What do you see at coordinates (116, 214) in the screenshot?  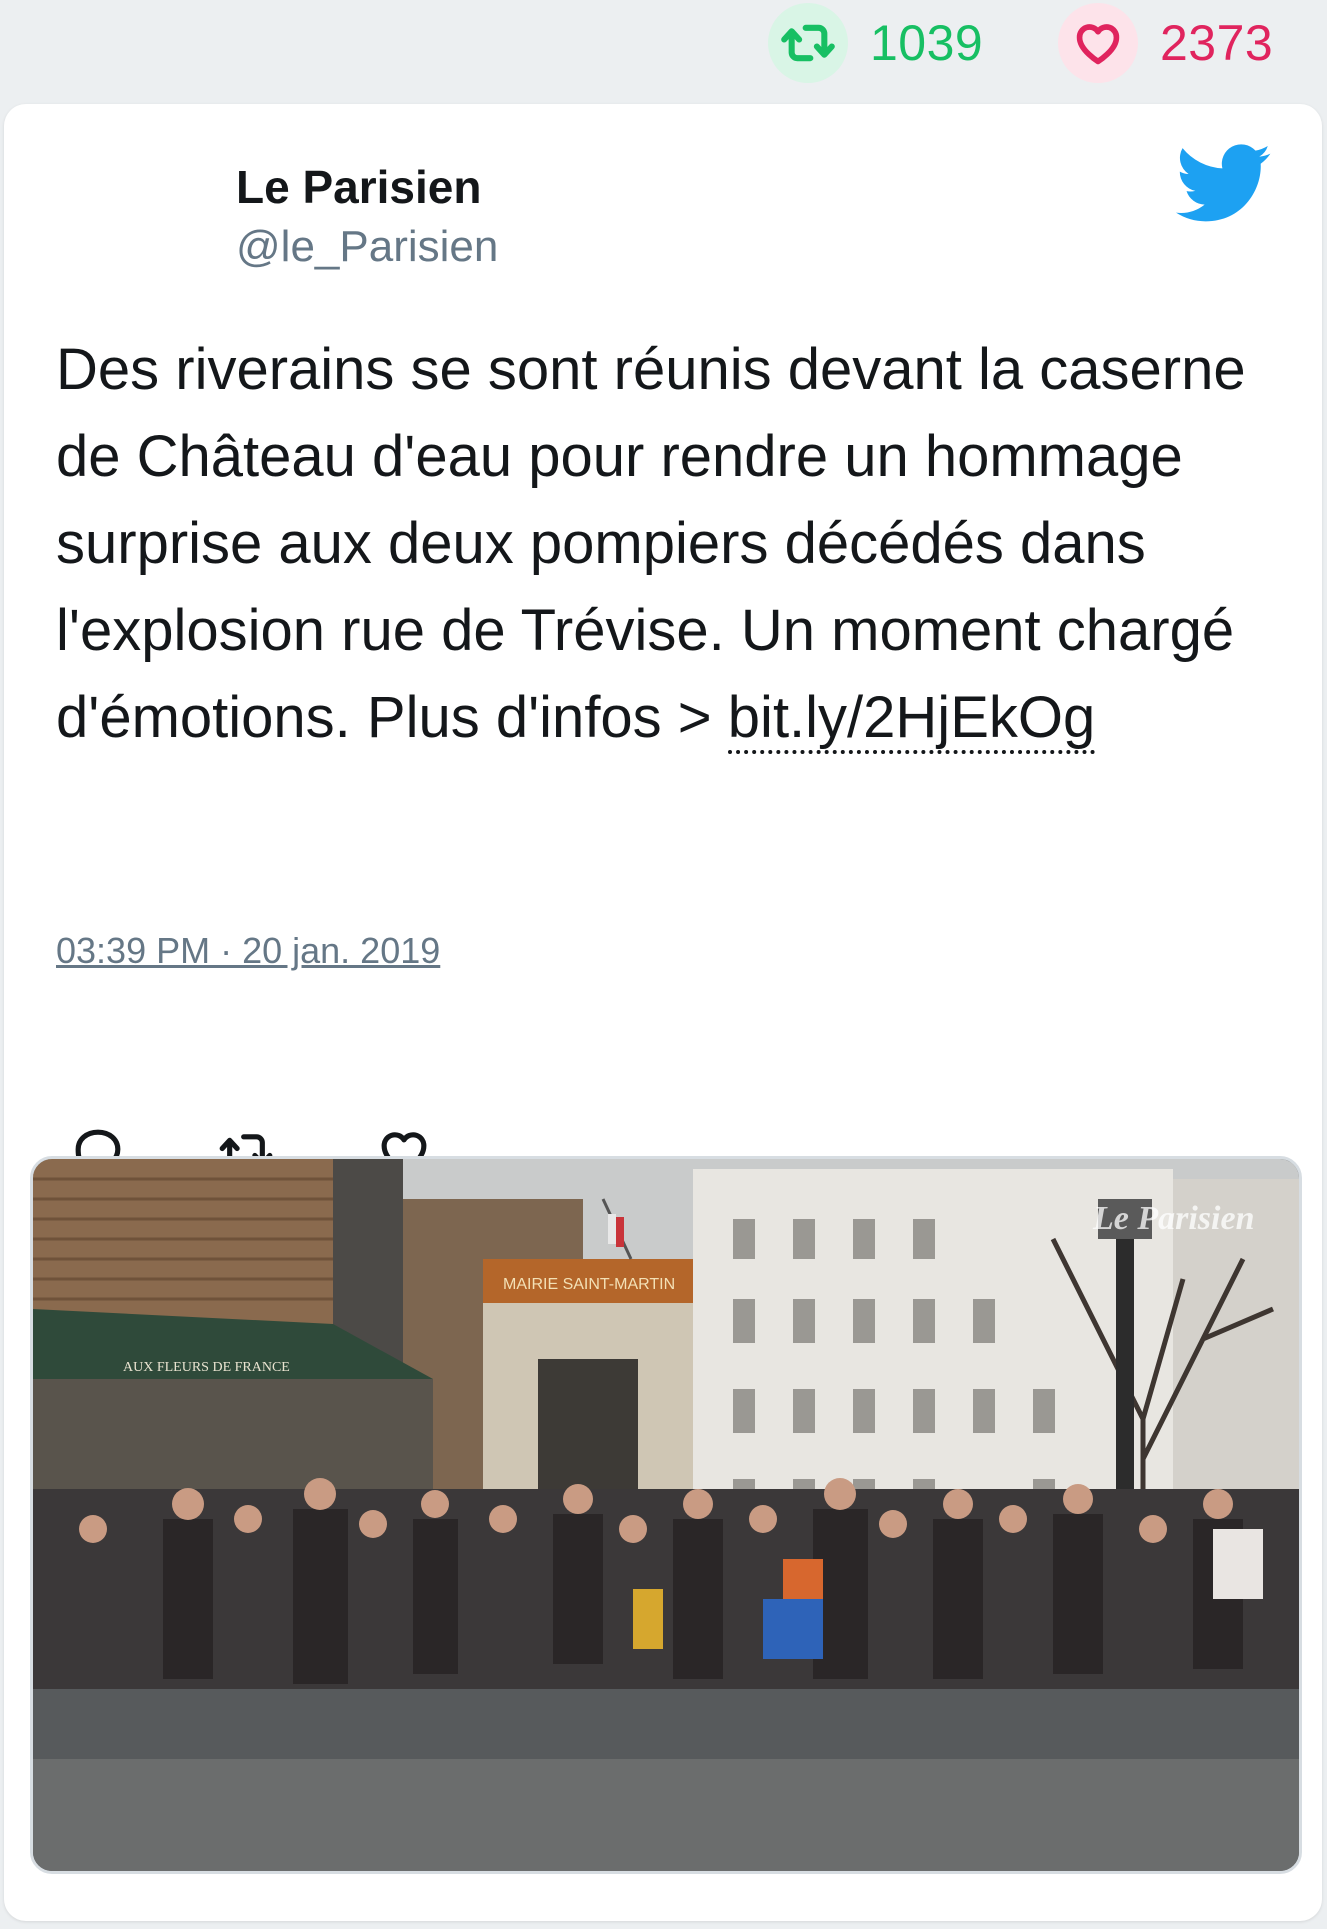 I see `avatar` at bounding box center [116, 214].